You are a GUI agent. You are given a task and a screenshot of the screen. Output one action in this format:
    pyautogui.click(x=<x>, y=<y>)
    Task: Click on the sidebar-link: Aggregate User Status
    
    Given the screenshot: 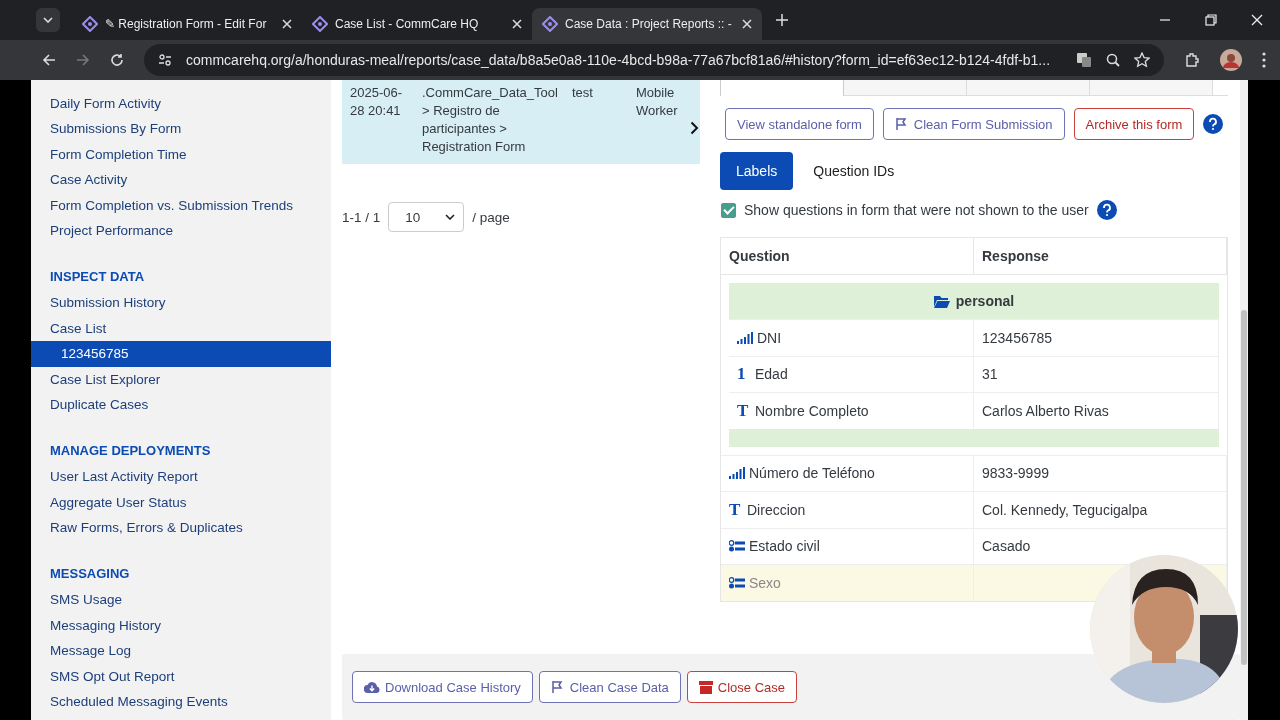 What is the action you would take?
    pyautogui.click(x=181, y=502)
    